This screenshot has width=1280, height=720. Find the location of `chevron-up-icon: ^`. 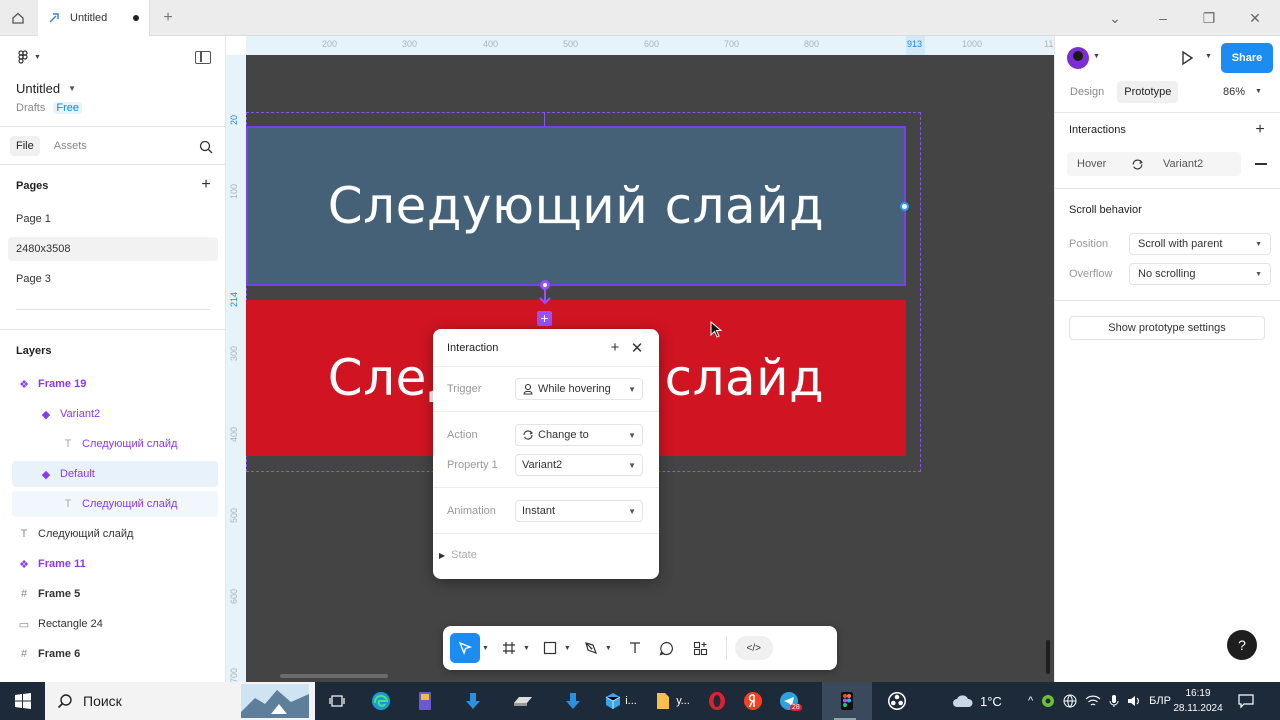

chevron-up-icon: ^ is located at coordinates (1030, 701).